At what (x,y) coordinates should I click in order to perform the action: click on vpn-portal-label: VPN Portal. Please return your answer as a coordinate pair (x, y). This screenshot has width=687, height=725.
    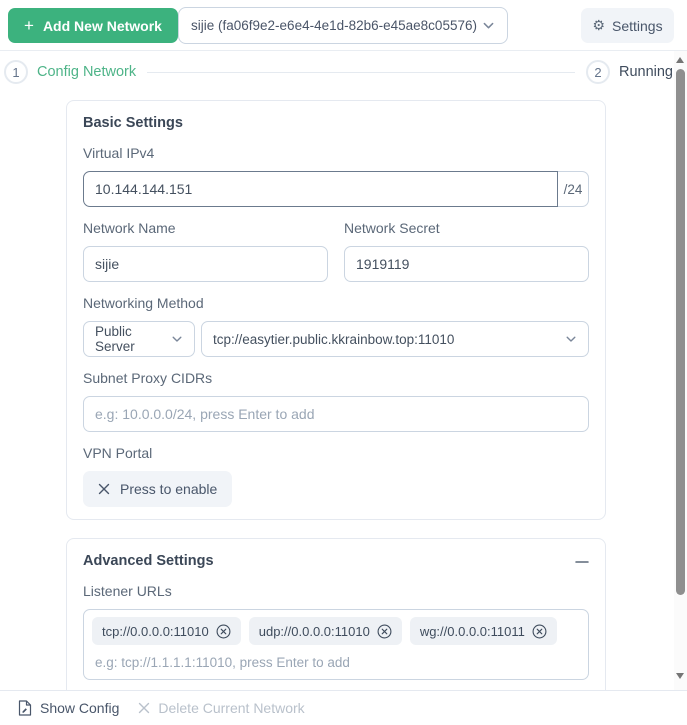
    Looking at the image, I should click on (118, 453).